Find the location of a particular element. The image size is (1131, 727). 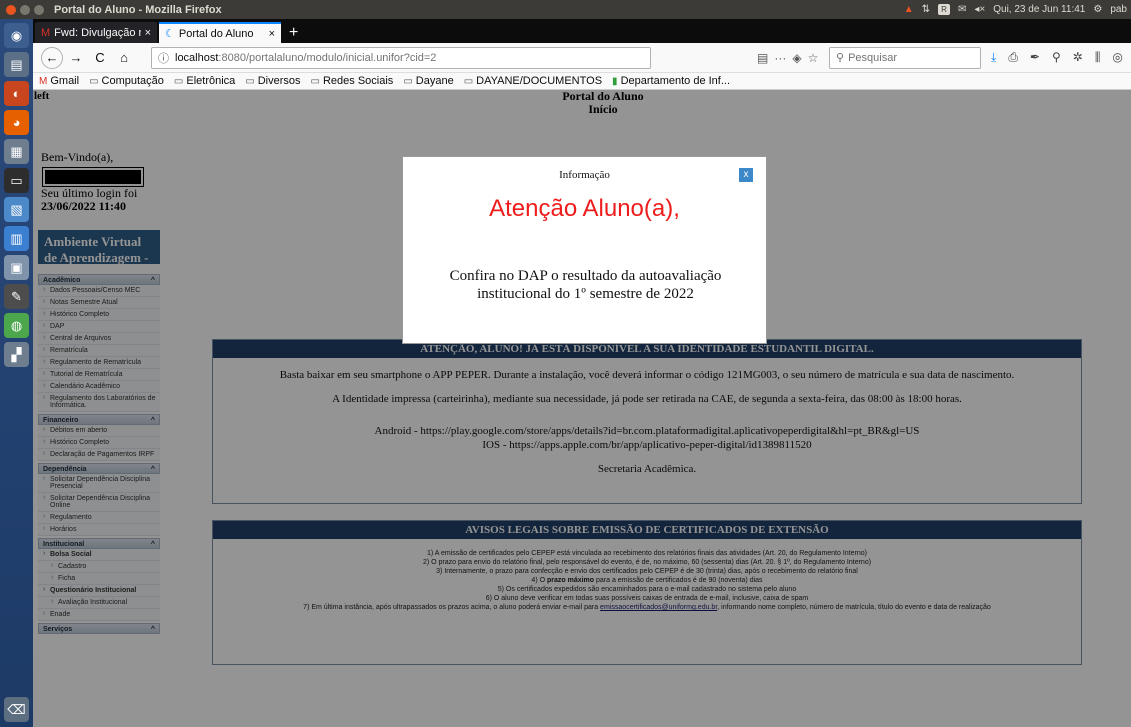

keyboard-layout-icon: R is located at coordinates (943, 9).